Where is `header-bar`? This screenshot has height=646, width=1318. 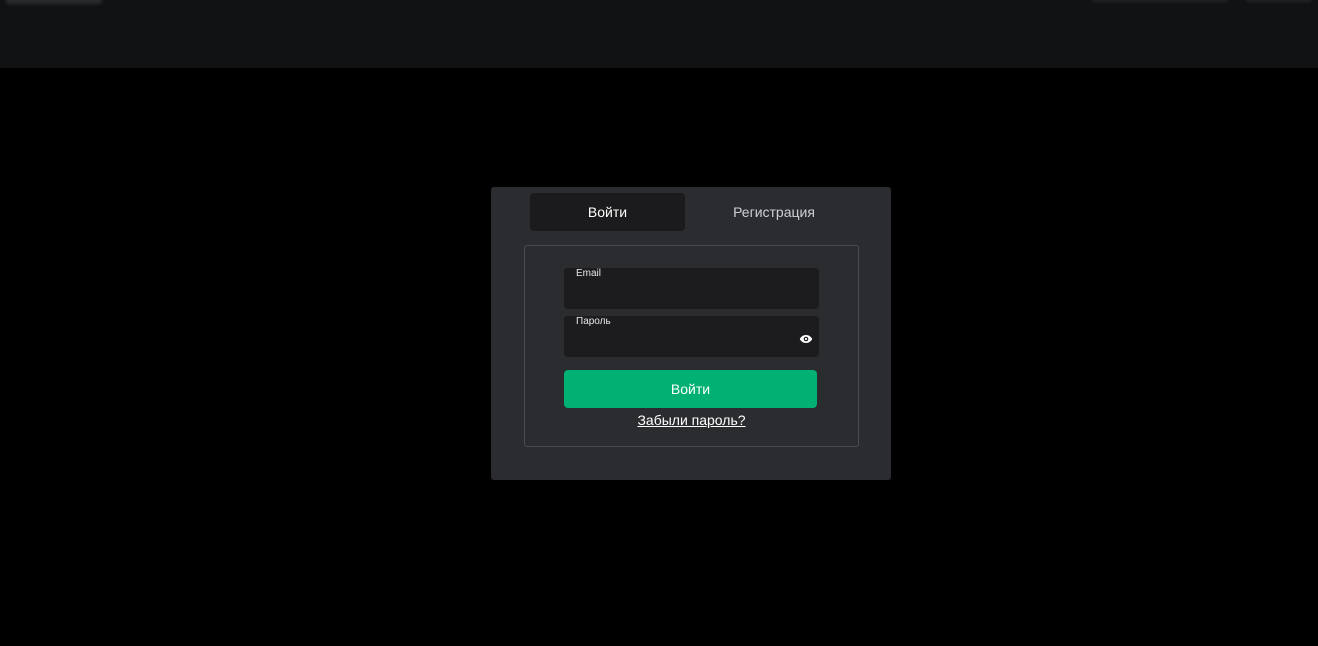
header-bar is located at coordinates (659, 34).